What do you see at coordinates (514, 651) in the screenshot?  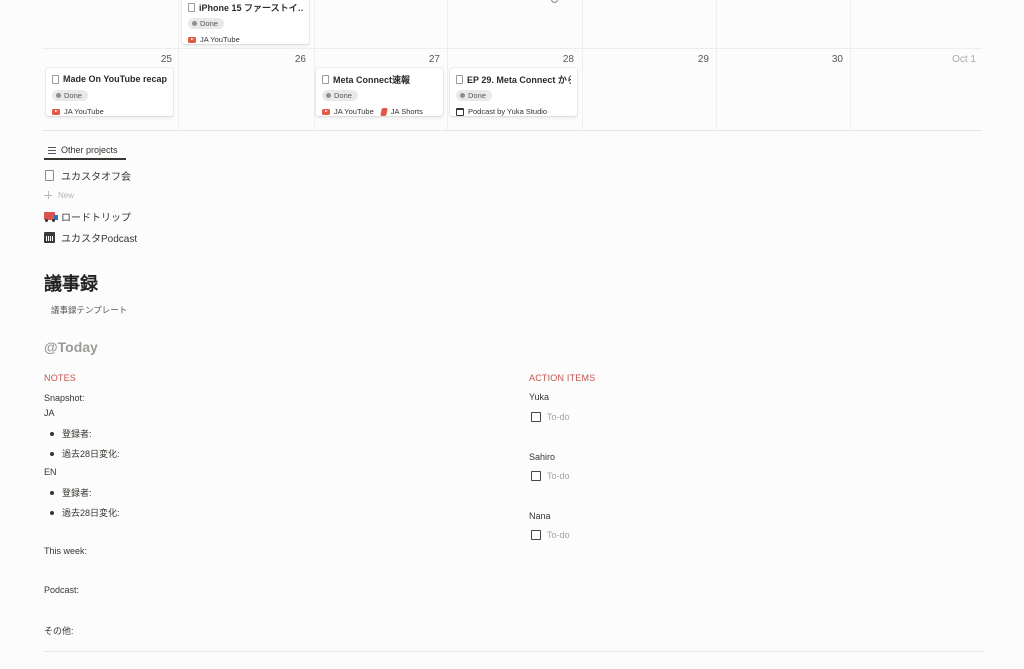 I see `divider` at bounding box center [514, 651].